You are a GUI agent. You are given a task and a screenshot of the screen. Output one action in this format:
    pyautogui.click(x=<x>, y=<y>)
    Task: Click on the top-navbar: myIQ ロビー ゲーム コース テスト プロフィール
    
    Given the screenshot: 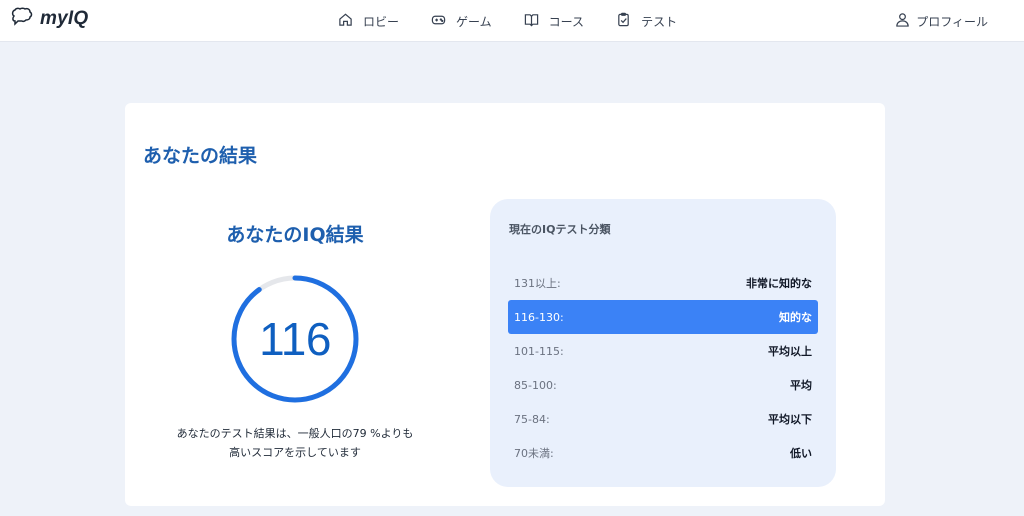 What is the action you would take?
    pyautogui.click(x=512, y=21)
    